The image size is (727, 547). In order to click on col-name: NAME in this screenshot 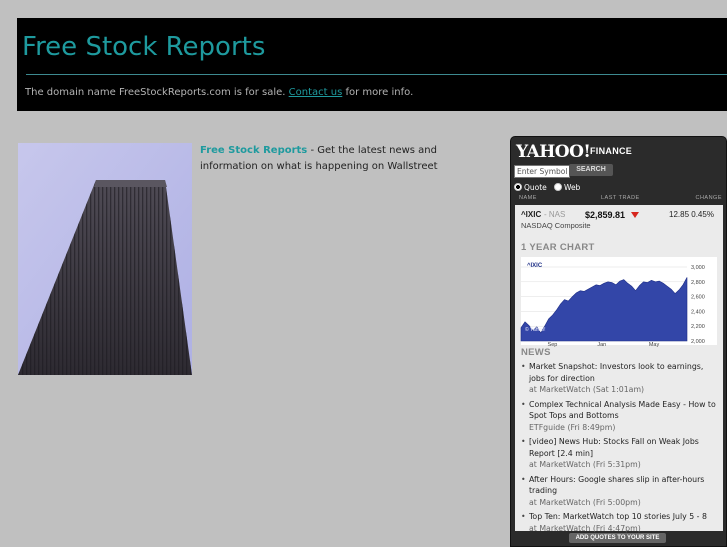, I will do `click(528, 198)`.